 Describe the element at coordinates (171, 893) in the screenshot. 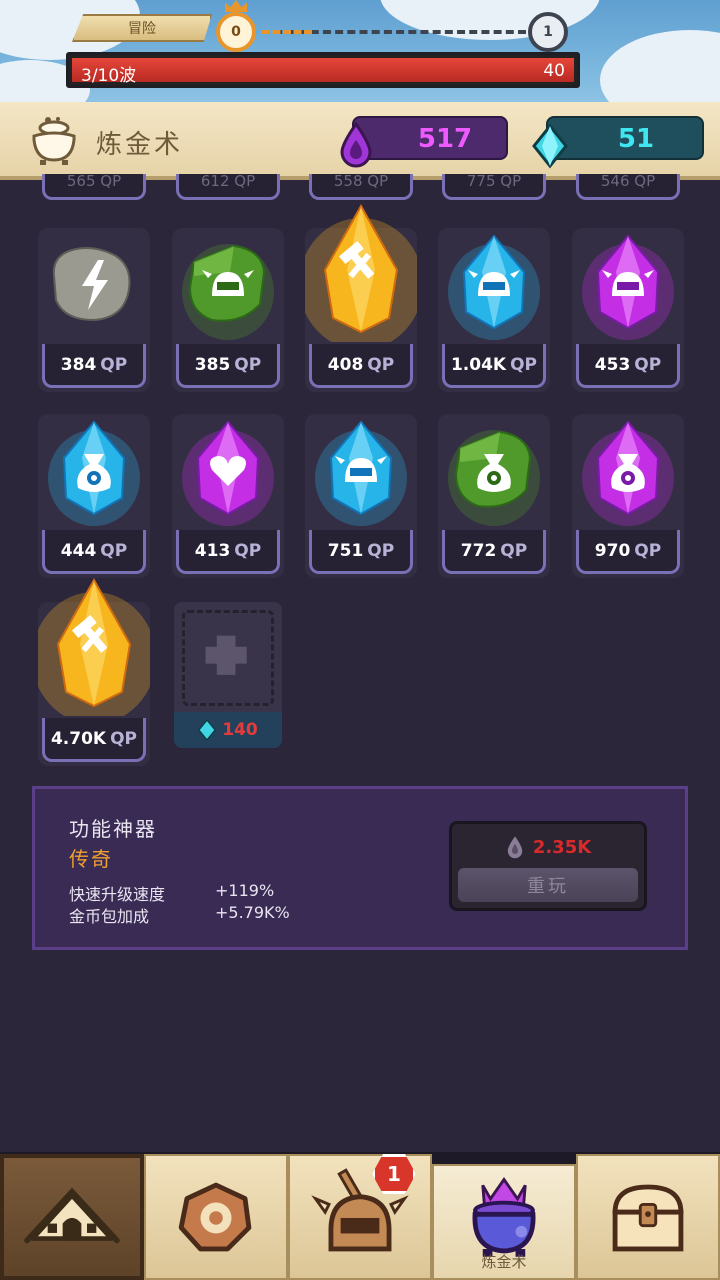

I see `stat-row: 快速升级速度 +119%` at that location.